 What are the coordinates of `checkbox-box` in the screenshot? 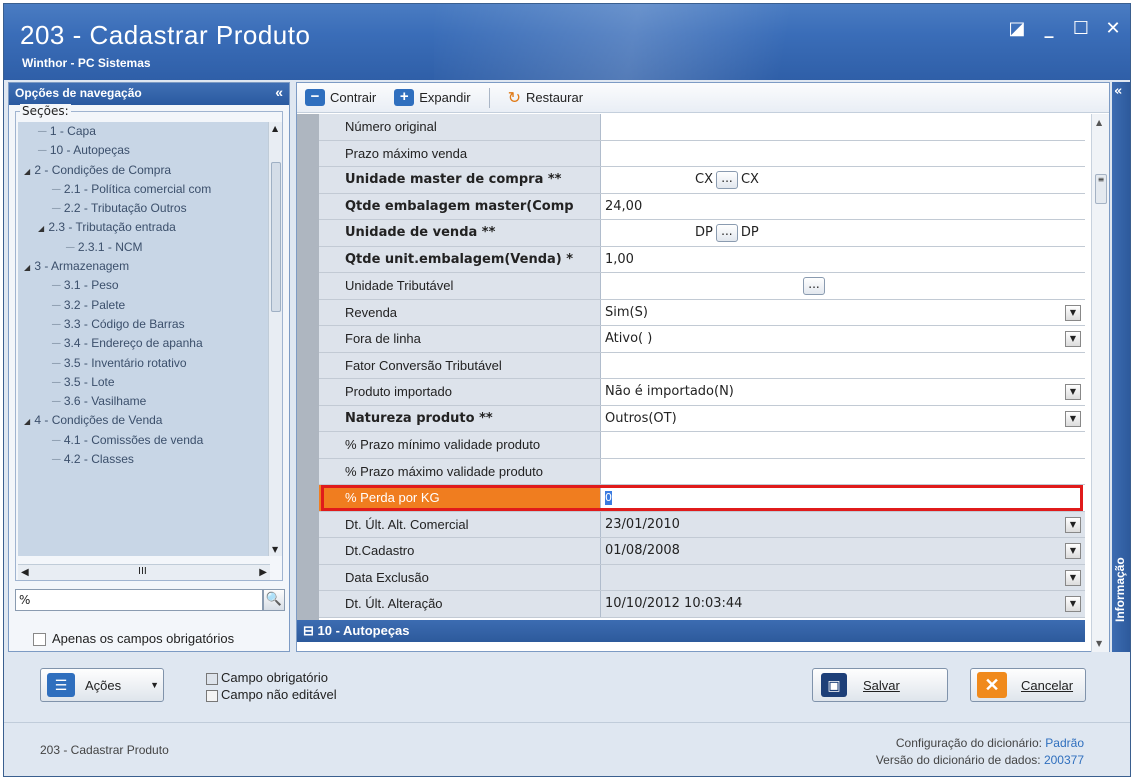 It's located at (39, 640).